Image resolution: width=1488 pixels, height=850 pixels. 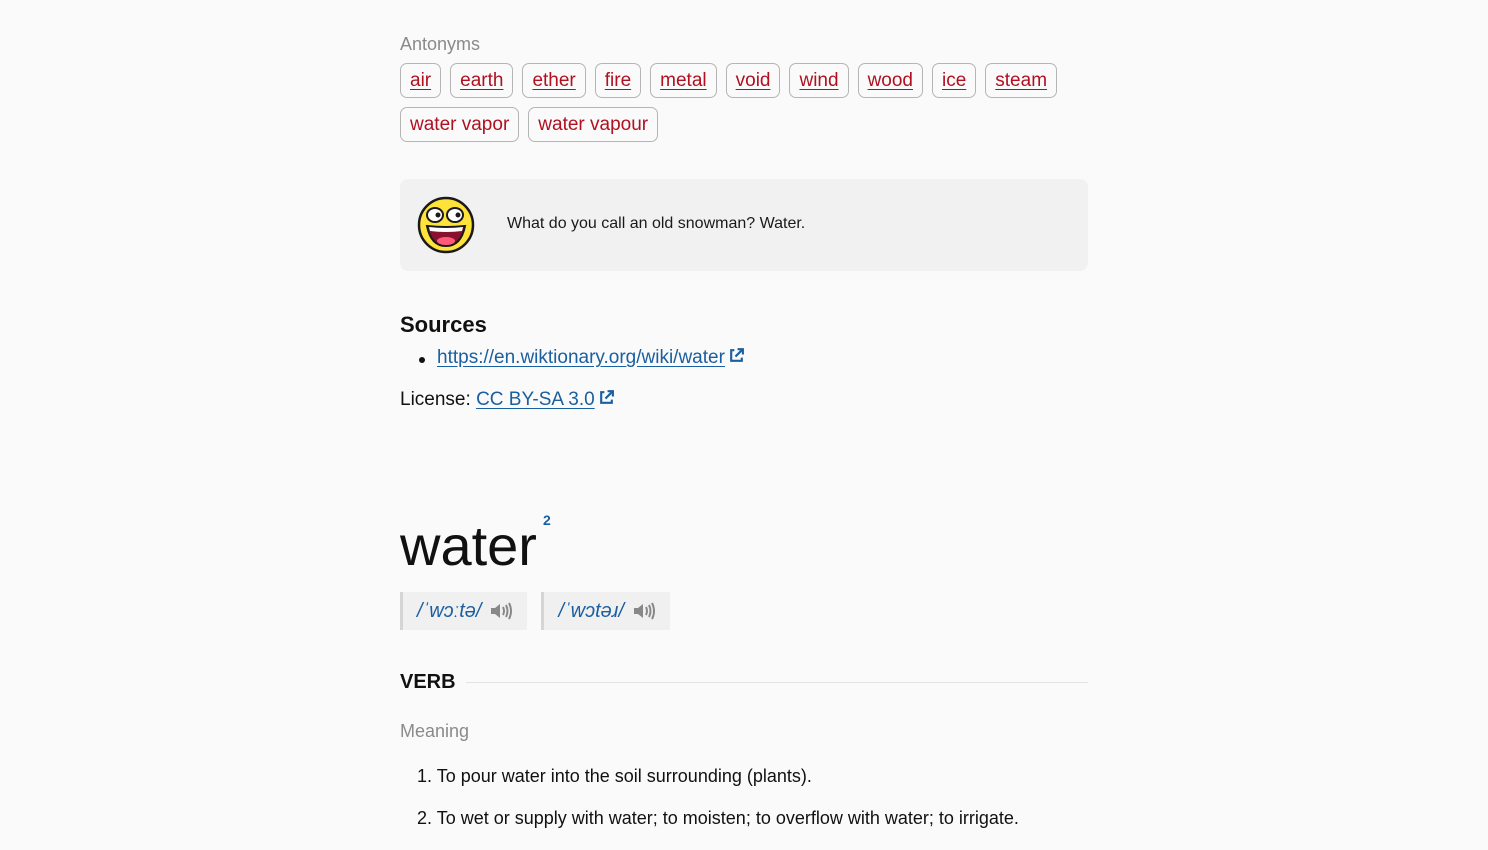 I want to click on headword: water, so click(x=468, y=545).